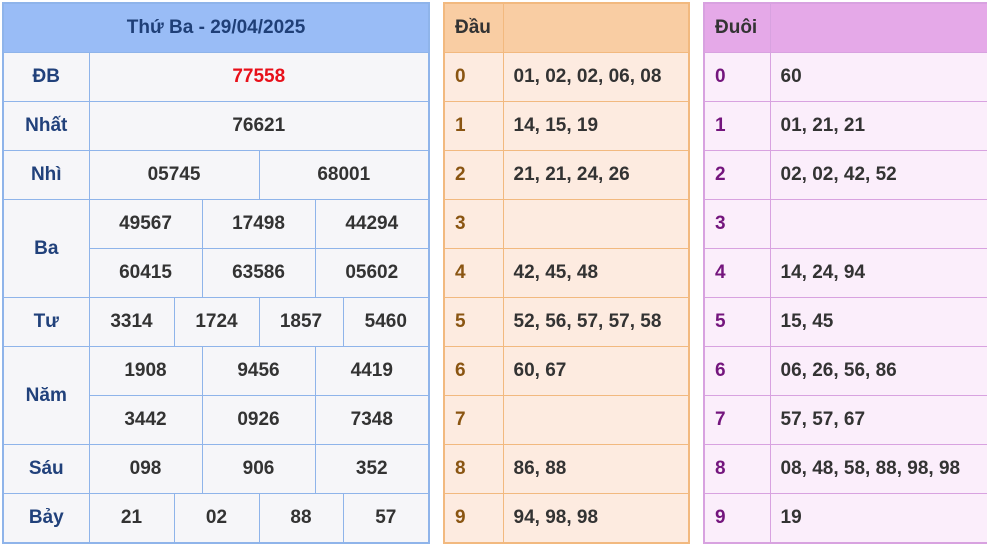 The image size is (987, 544). I want to click on prize-value: 1908, so click(145, 371).